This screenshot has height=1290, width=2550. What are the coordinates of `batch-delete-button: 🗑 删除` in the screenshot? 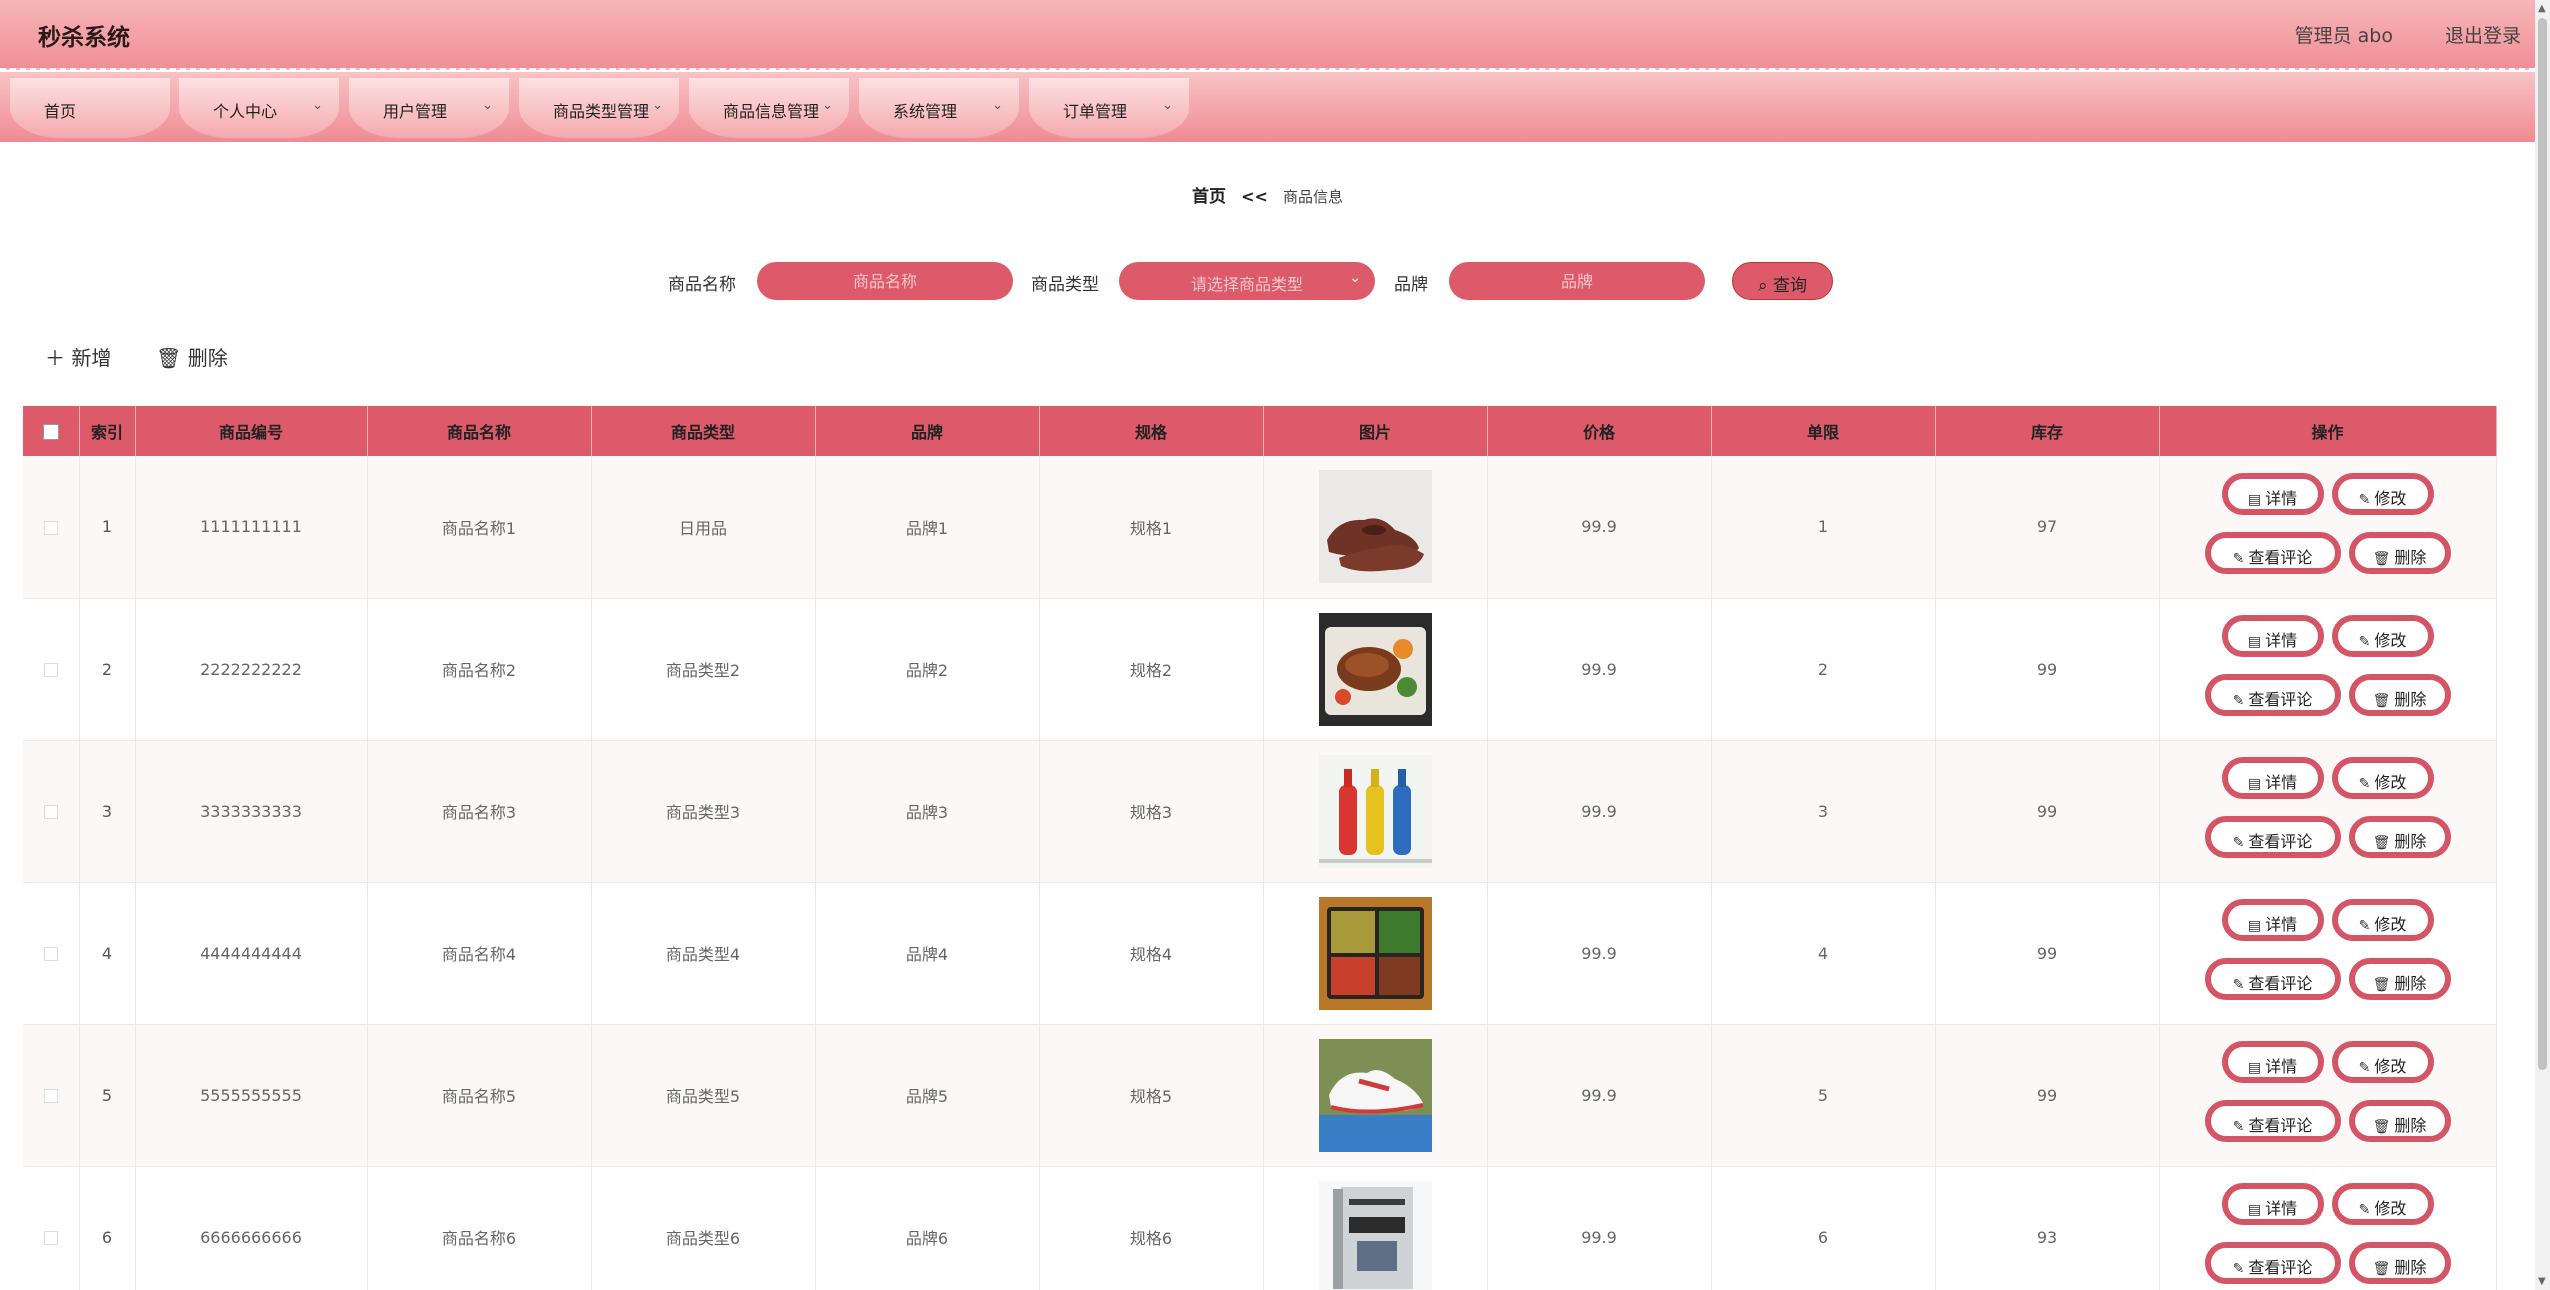 It's located at (192, 356).